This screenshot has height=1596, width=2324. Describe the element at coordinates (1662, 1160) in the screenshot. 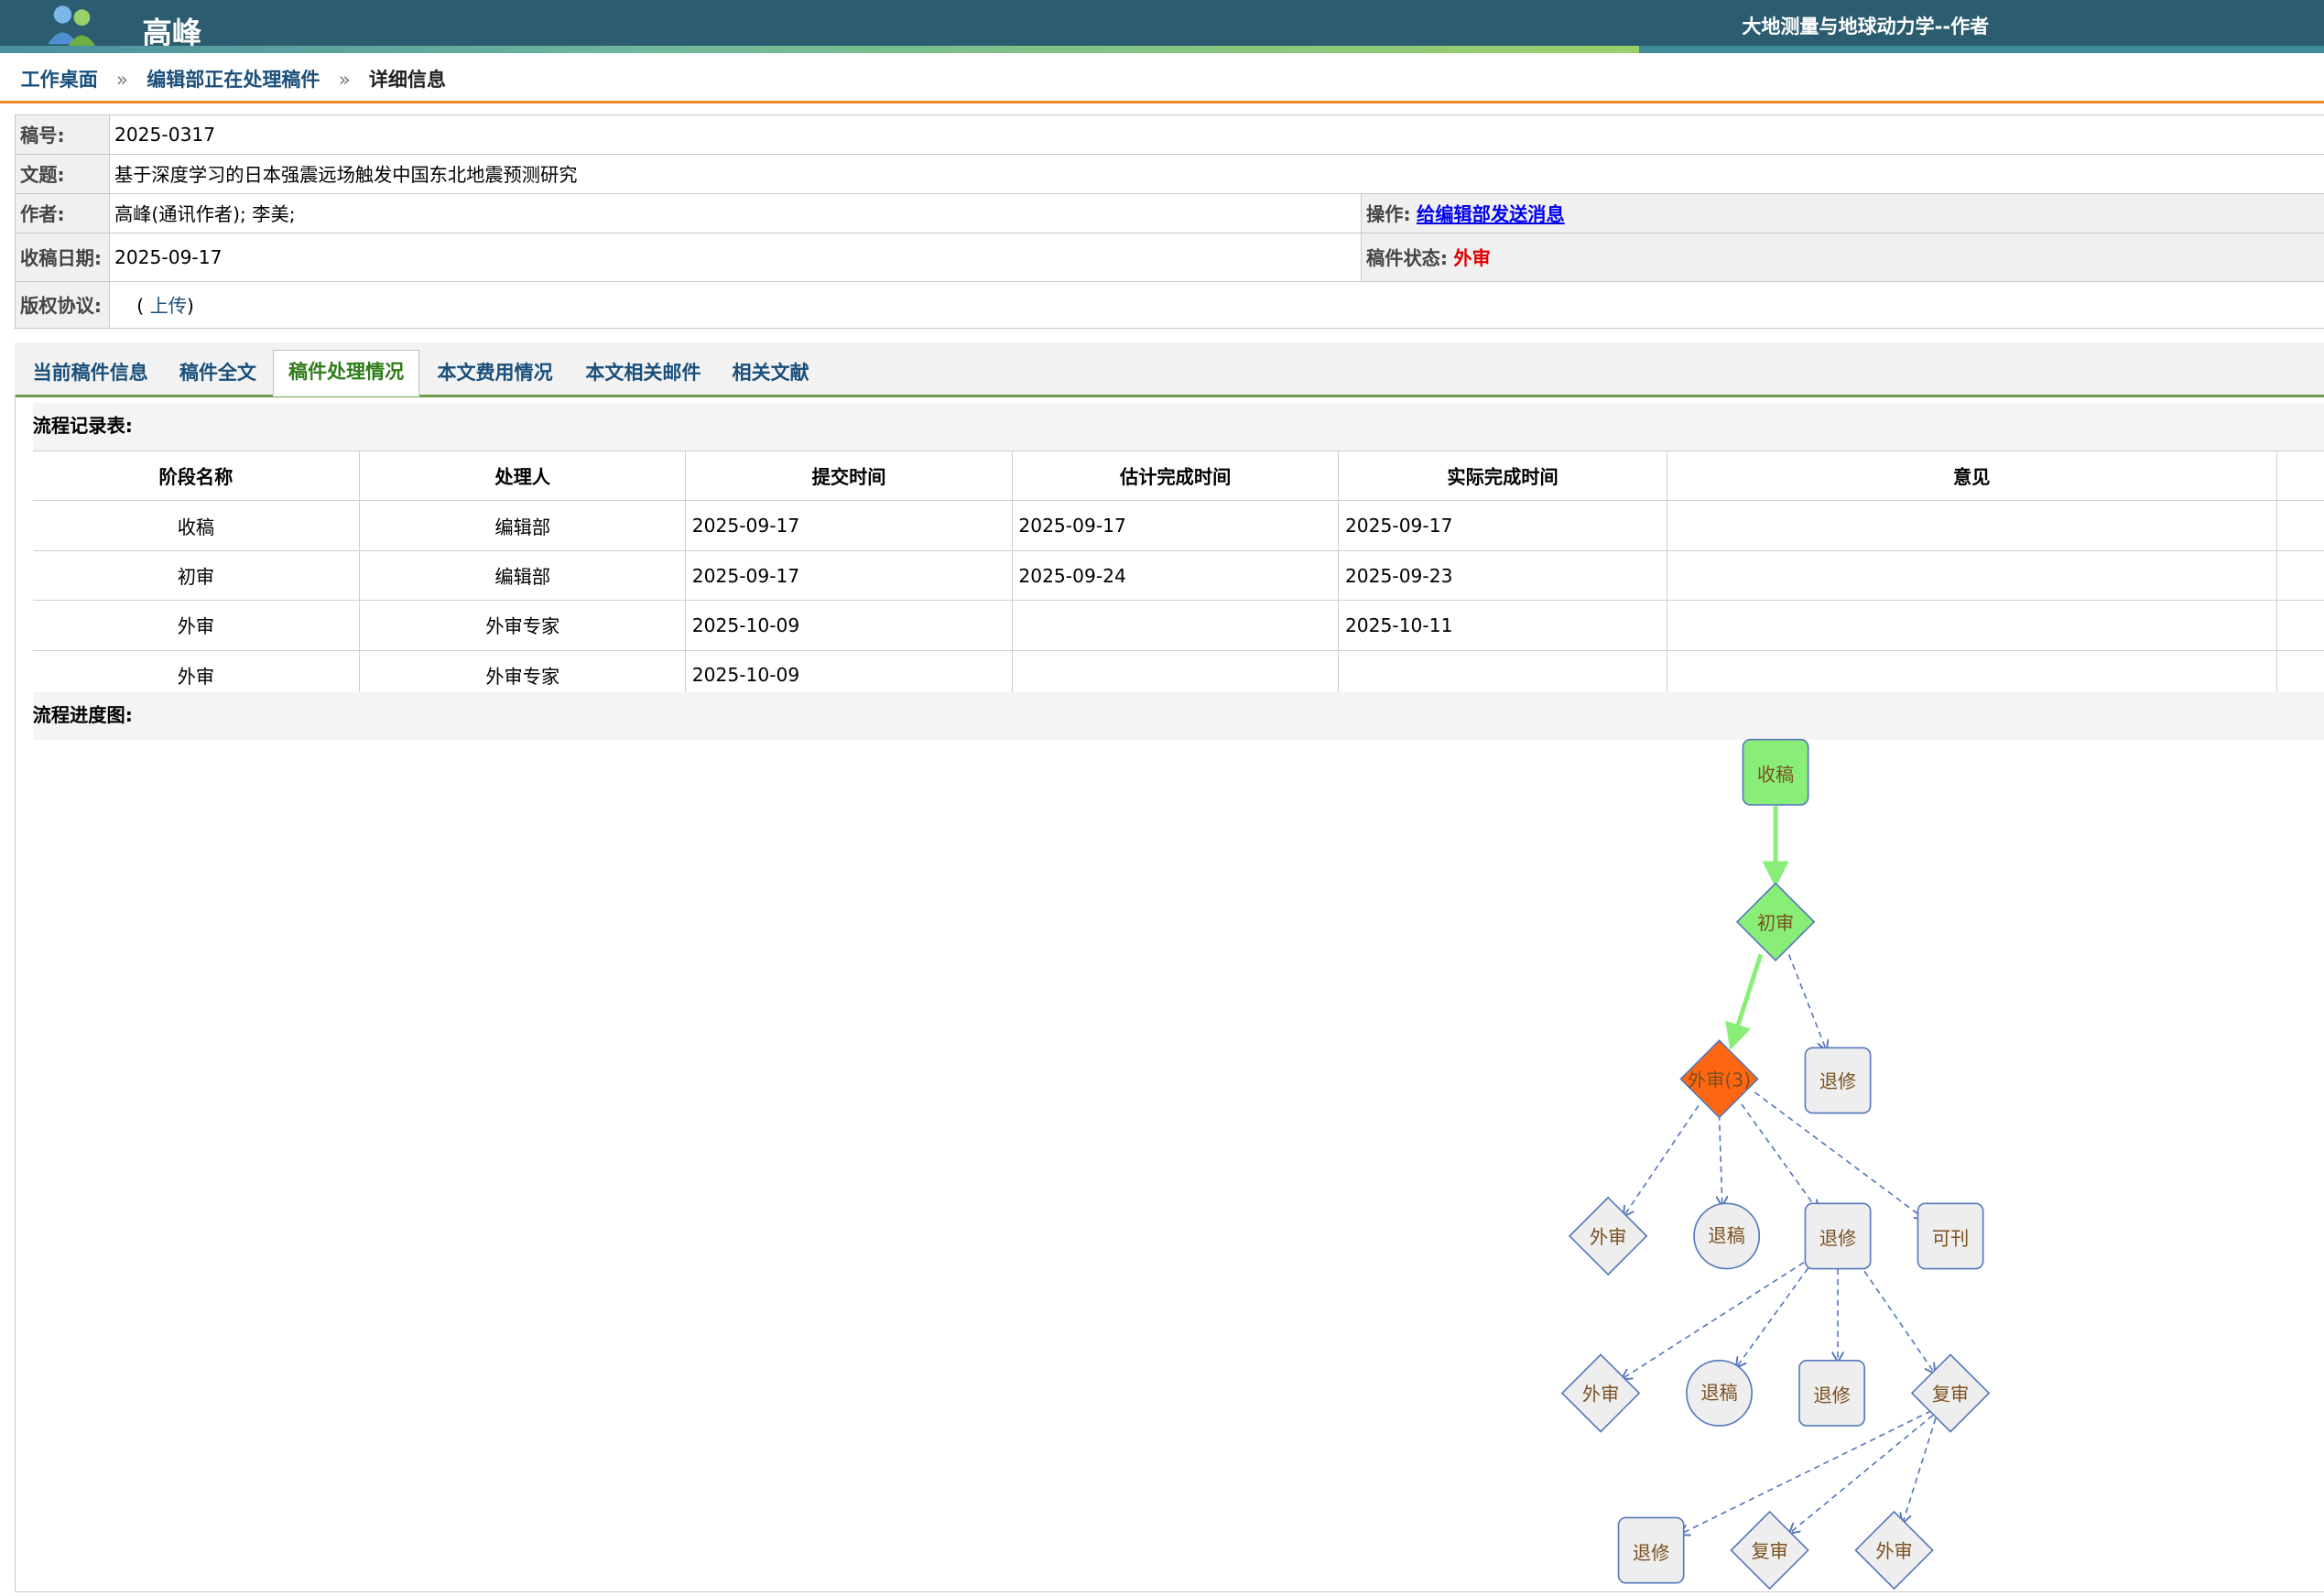

I see `edge-external-external` at that location.